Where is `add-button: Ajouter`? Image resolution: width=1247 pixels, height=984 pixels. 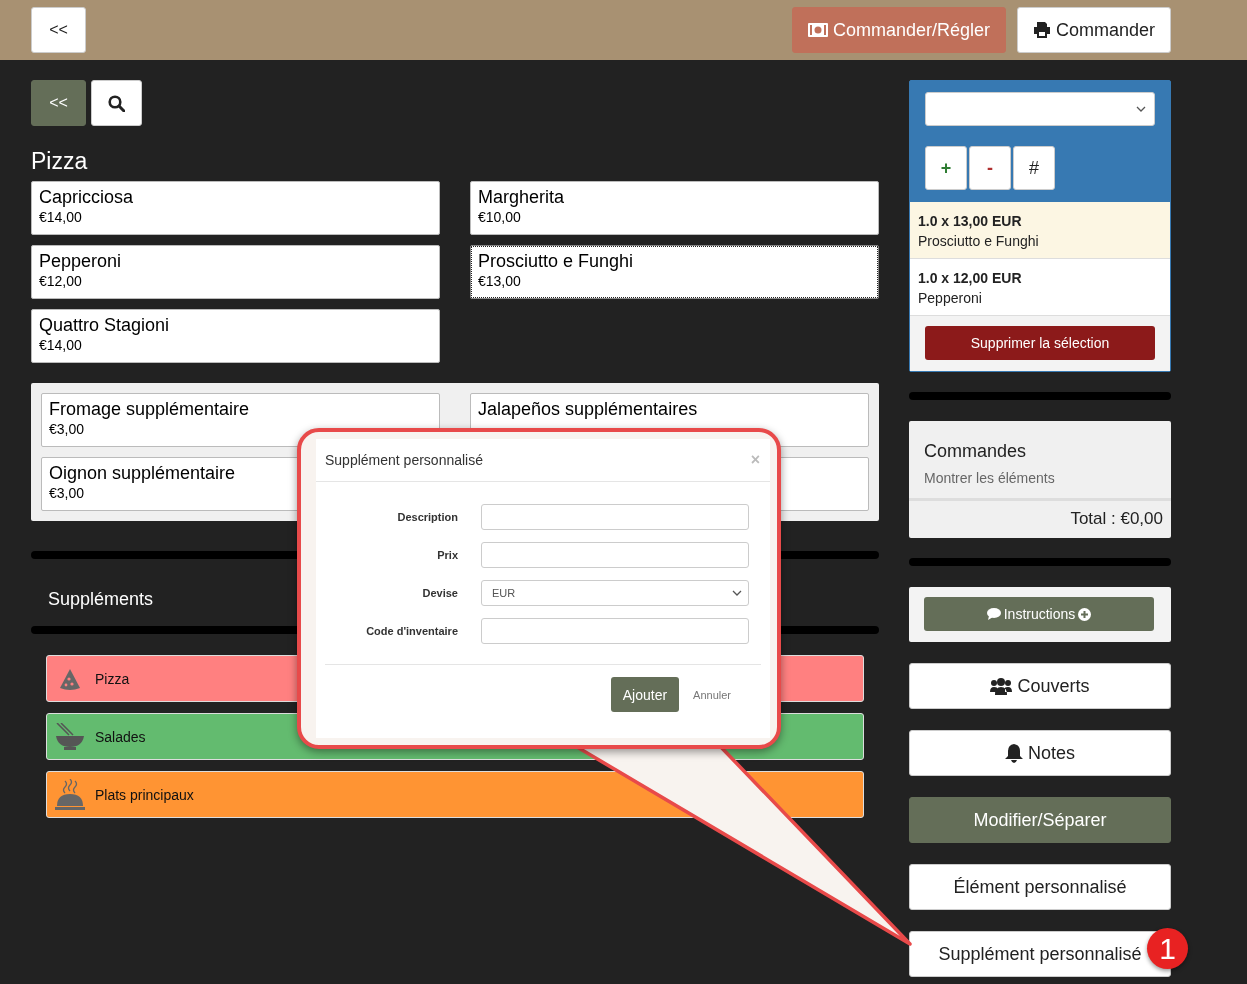 add-button: Ajouter is located at coordinates (645, 694).